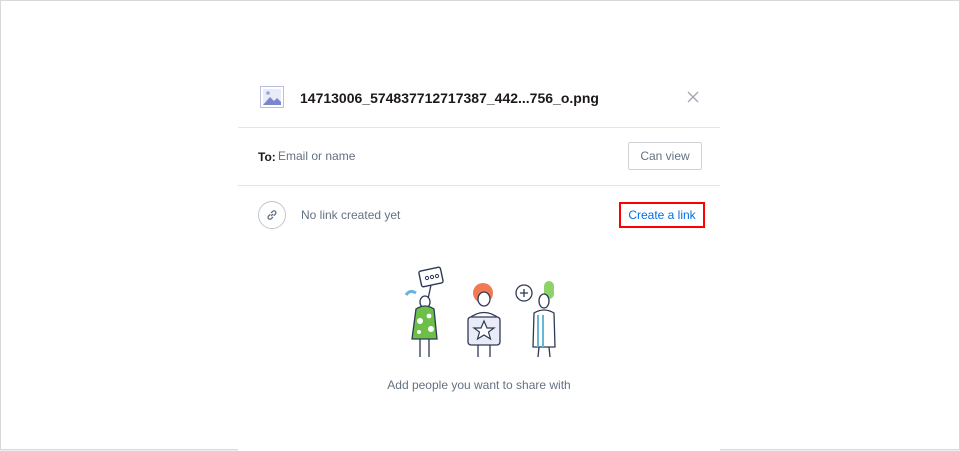  I want to click on to-label: To:, so click(267, 157).